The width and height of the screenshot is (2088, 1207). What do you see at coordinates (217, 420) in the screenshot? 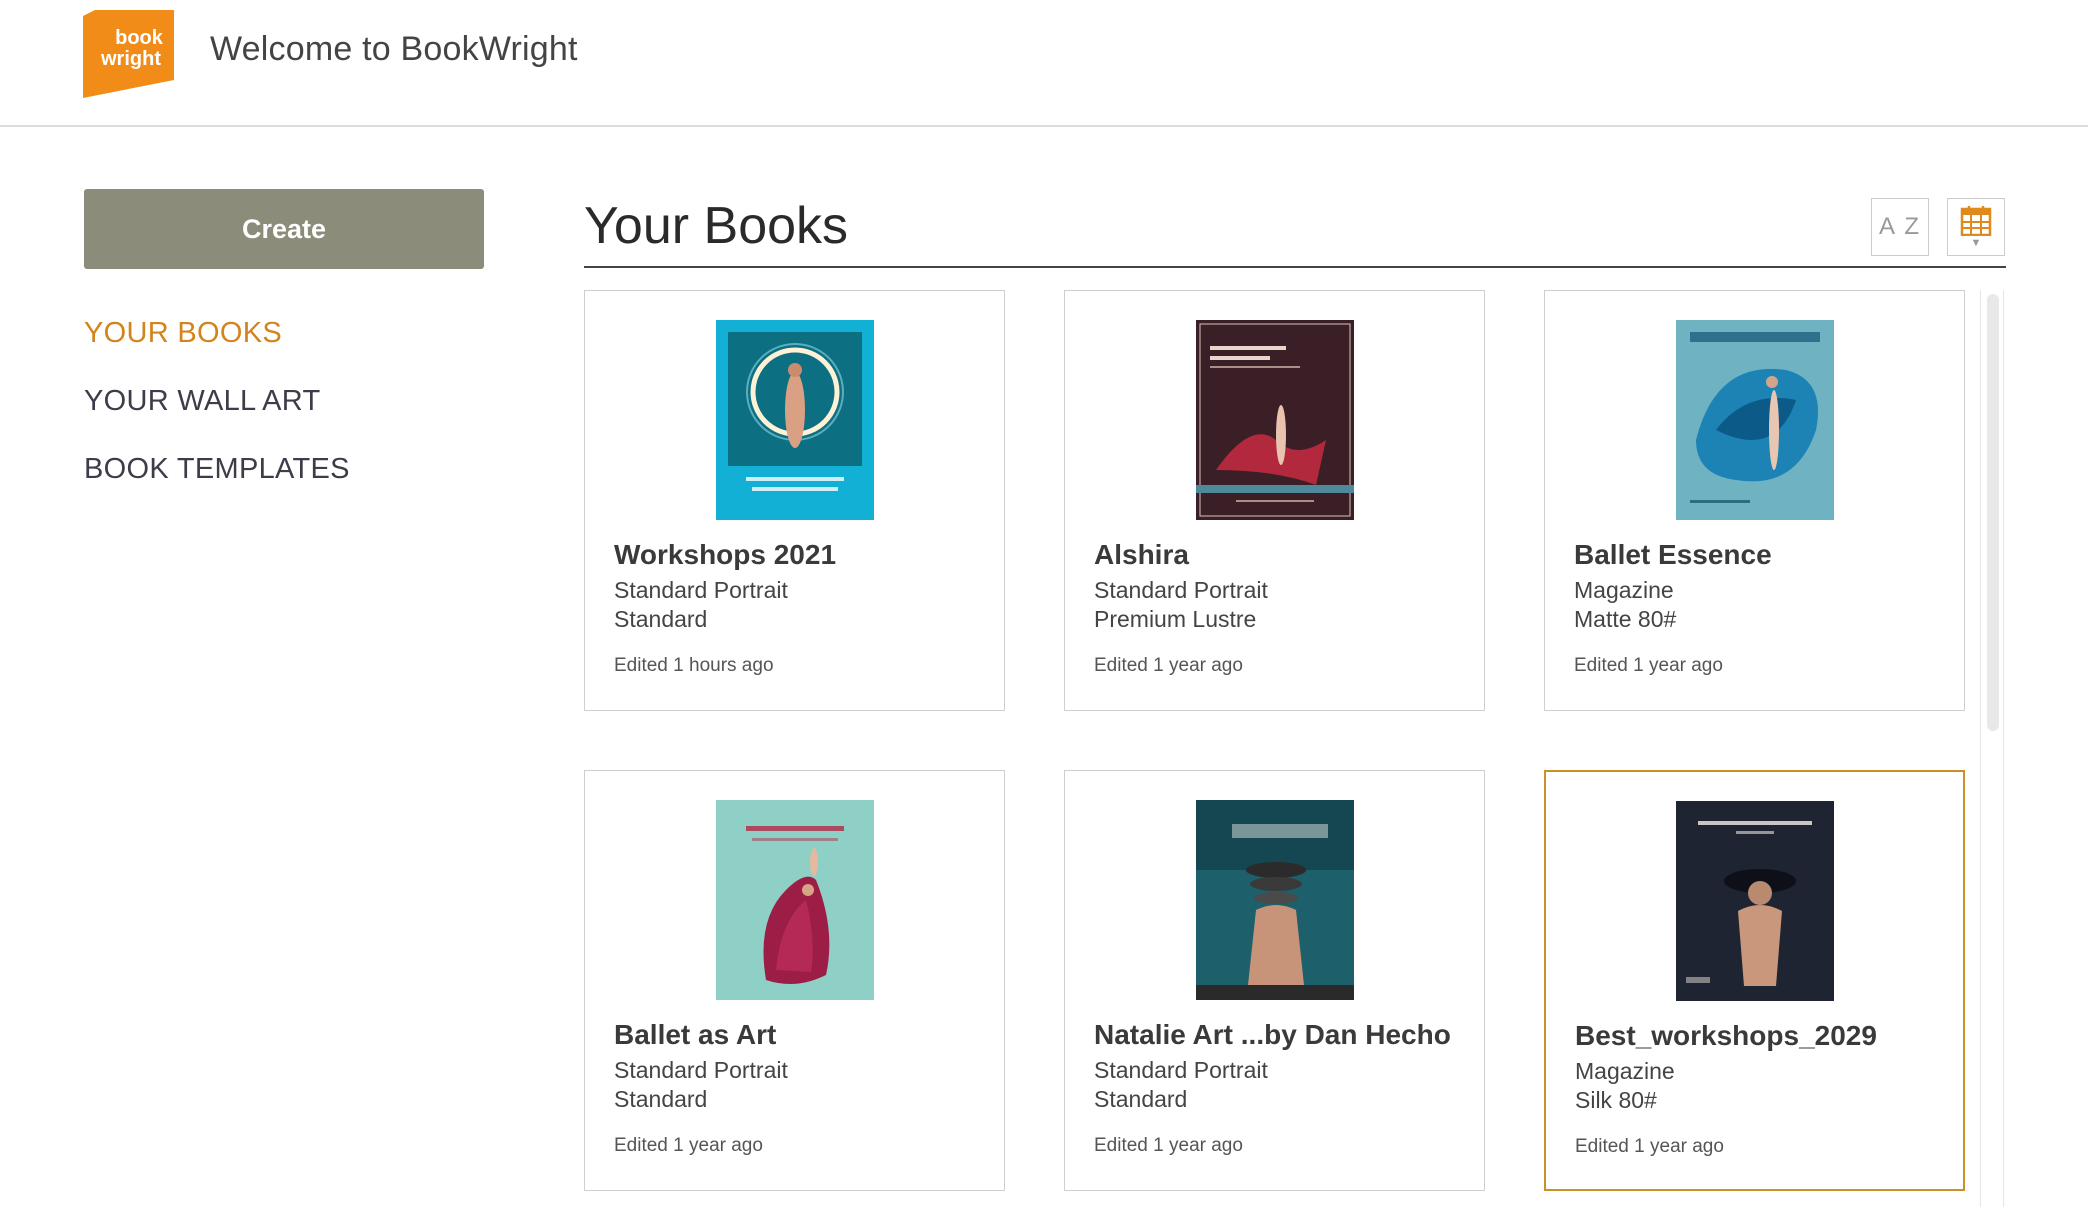
I see `sidebar-nav: YOUR BOOKS YOUR WALL ART BOOK TEMPLATES` at bounding box center [217, 420].